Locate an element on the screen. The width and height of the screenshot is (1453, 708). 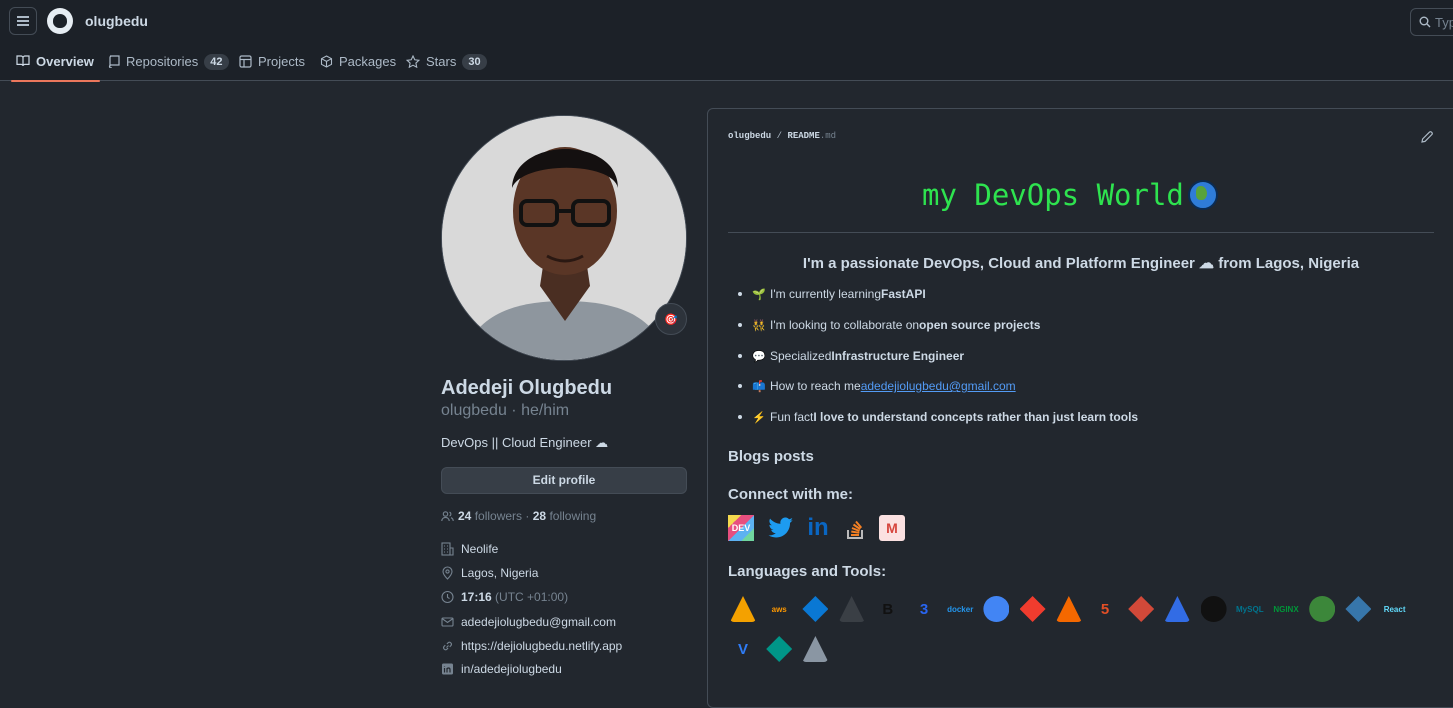
readme-file-link: README is located at coordinates (803, 136).